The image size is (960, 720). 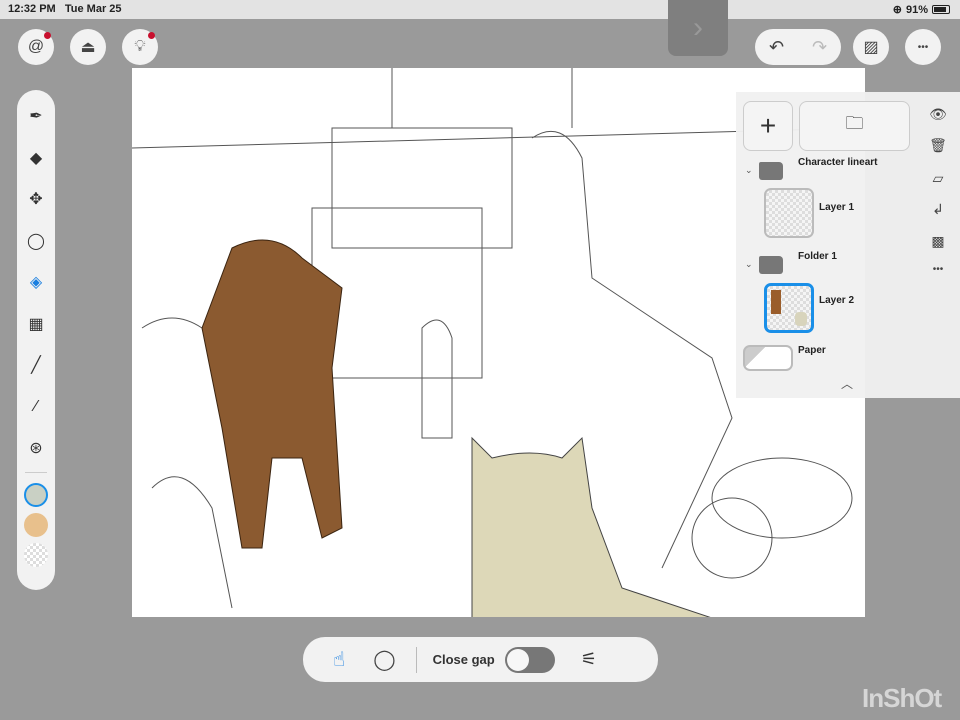 I want to click on layer-name: Paper, so click(x=812, y=350).